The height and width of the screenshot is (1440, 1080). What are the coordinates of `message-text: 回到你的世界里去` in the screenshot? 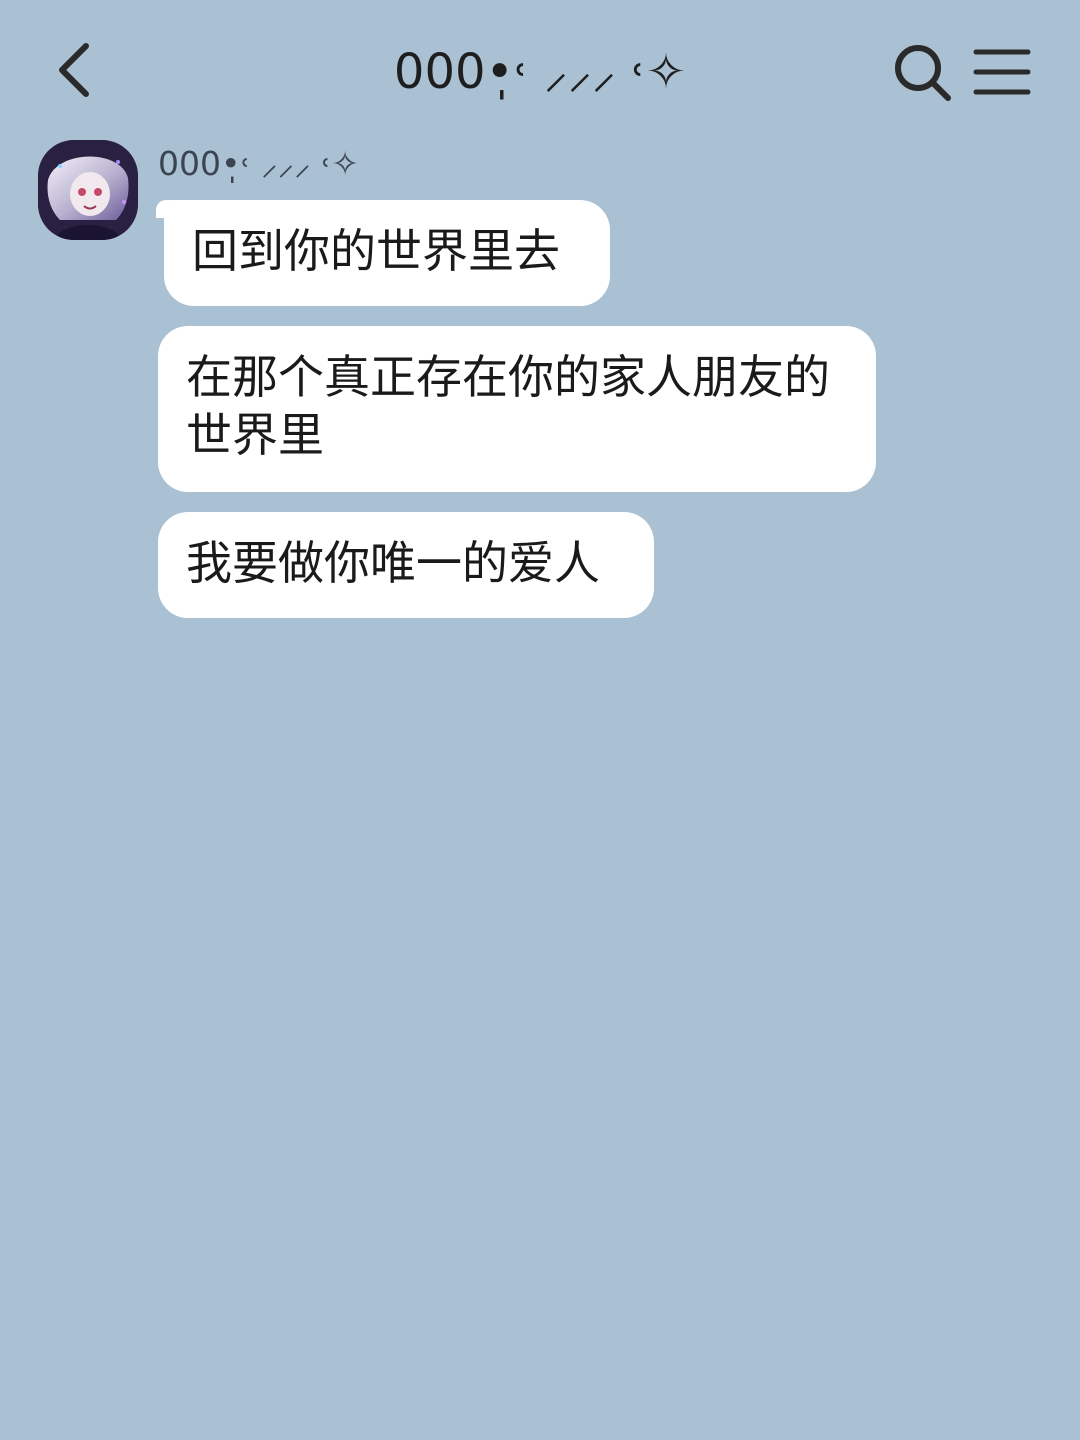 It's located at (376, 251).